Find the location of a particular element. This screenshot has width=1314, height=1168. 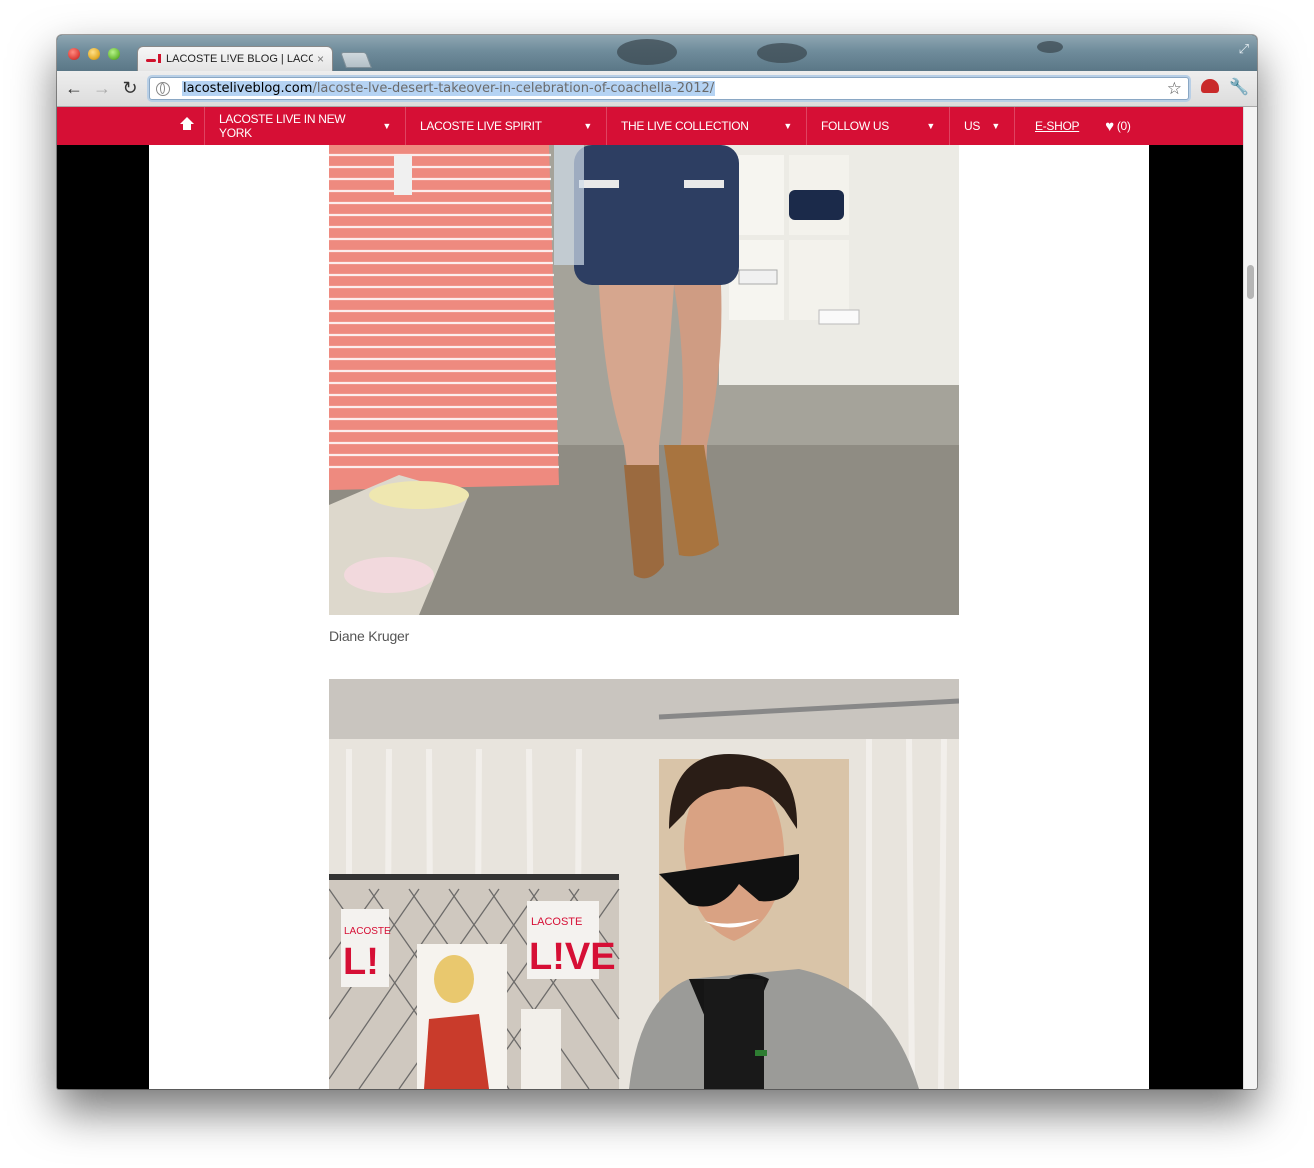

wishlist-button: ♥ (0) is located at coordinates (1117, 126).